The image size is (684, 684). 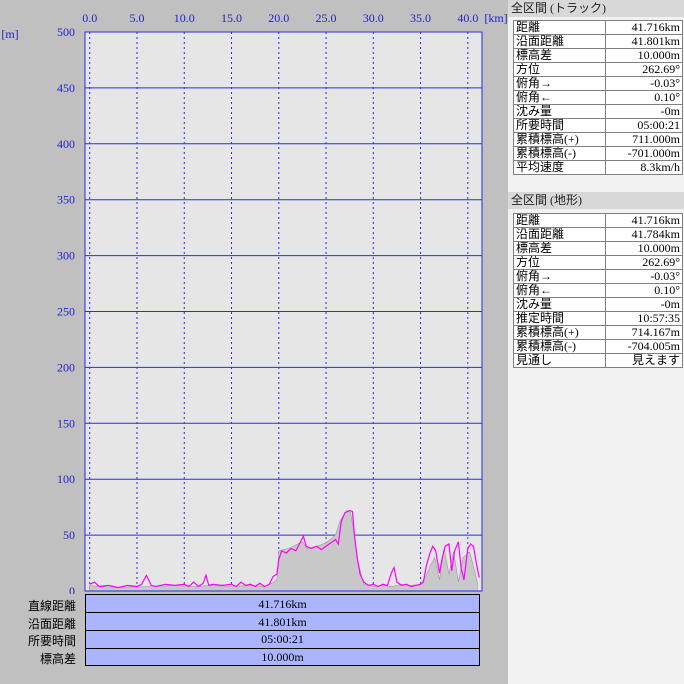 I want to click on y-axis-unit: [m], so click(x=9, y=34).